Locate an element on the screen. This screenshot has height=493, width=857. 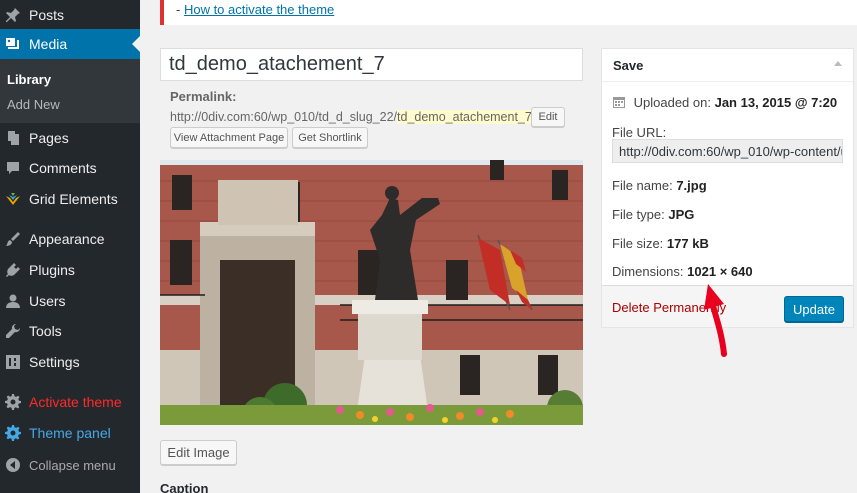
activate-theme-link: How to activate the theme is located at coordinates (259, 9).